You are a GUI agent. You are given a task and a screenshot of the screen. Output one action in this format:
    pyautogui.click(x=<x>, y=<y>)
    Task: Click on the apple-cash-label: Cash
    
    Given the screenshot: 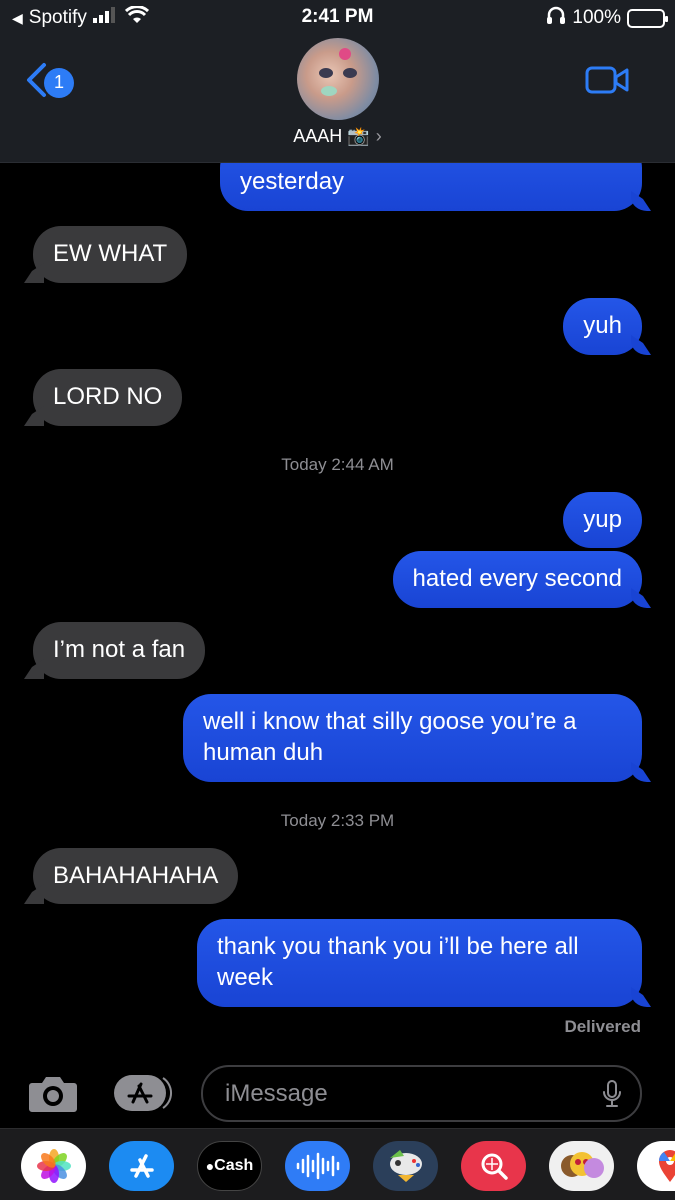 What is the action you would take?
    pyautogui.click(x=234, y=1165)
    